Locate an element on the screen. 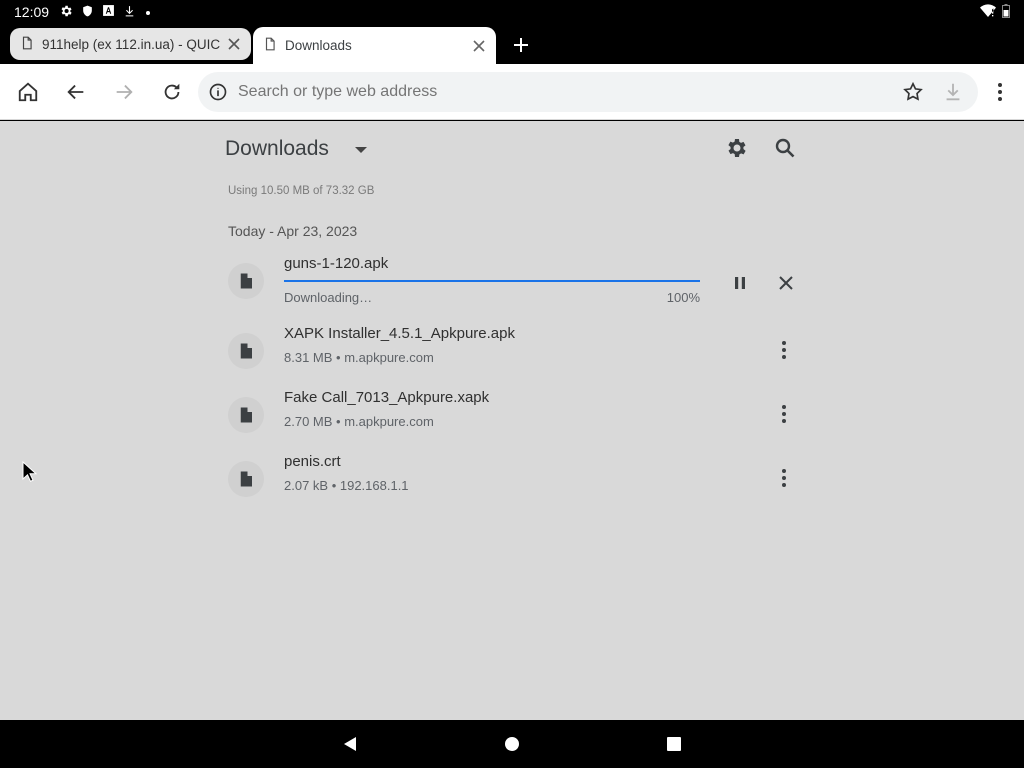 The width and height of the screenshot is (1024, 768). file-name: guns-1-120.apk is located at coordinates (336, 263).